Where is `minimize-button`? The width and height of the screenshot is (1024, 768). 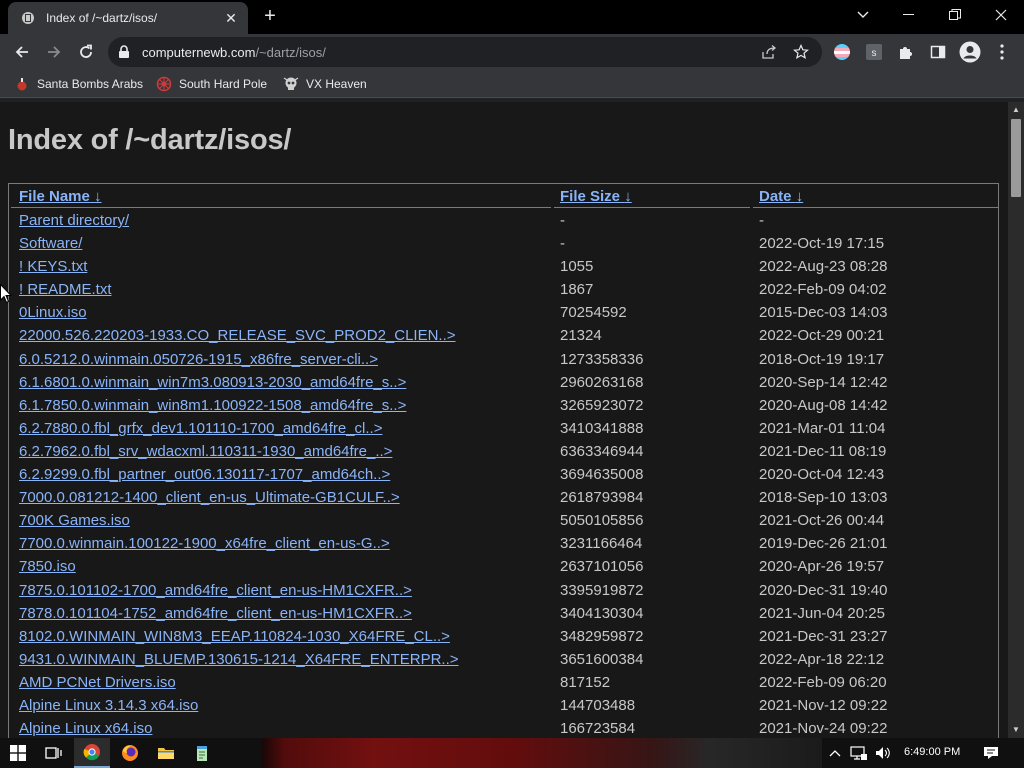 minimize-button is located at coordinates (909, 15).